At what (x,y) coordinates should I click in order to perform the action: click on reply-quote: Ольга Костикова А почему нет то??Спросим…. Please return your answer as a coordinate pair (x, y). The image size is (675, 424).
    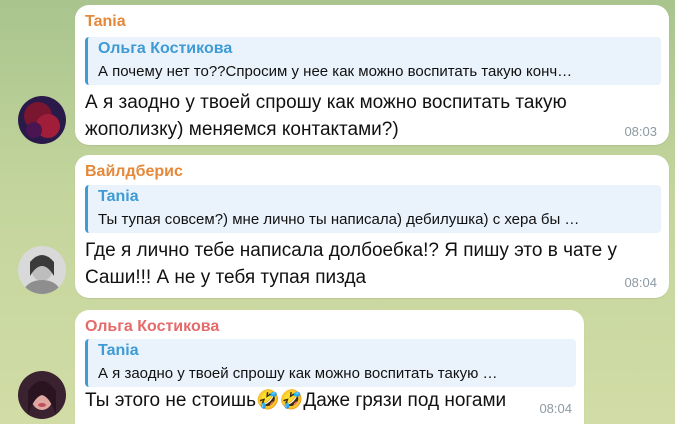
    Looking at the image, I should click on (373, 61).